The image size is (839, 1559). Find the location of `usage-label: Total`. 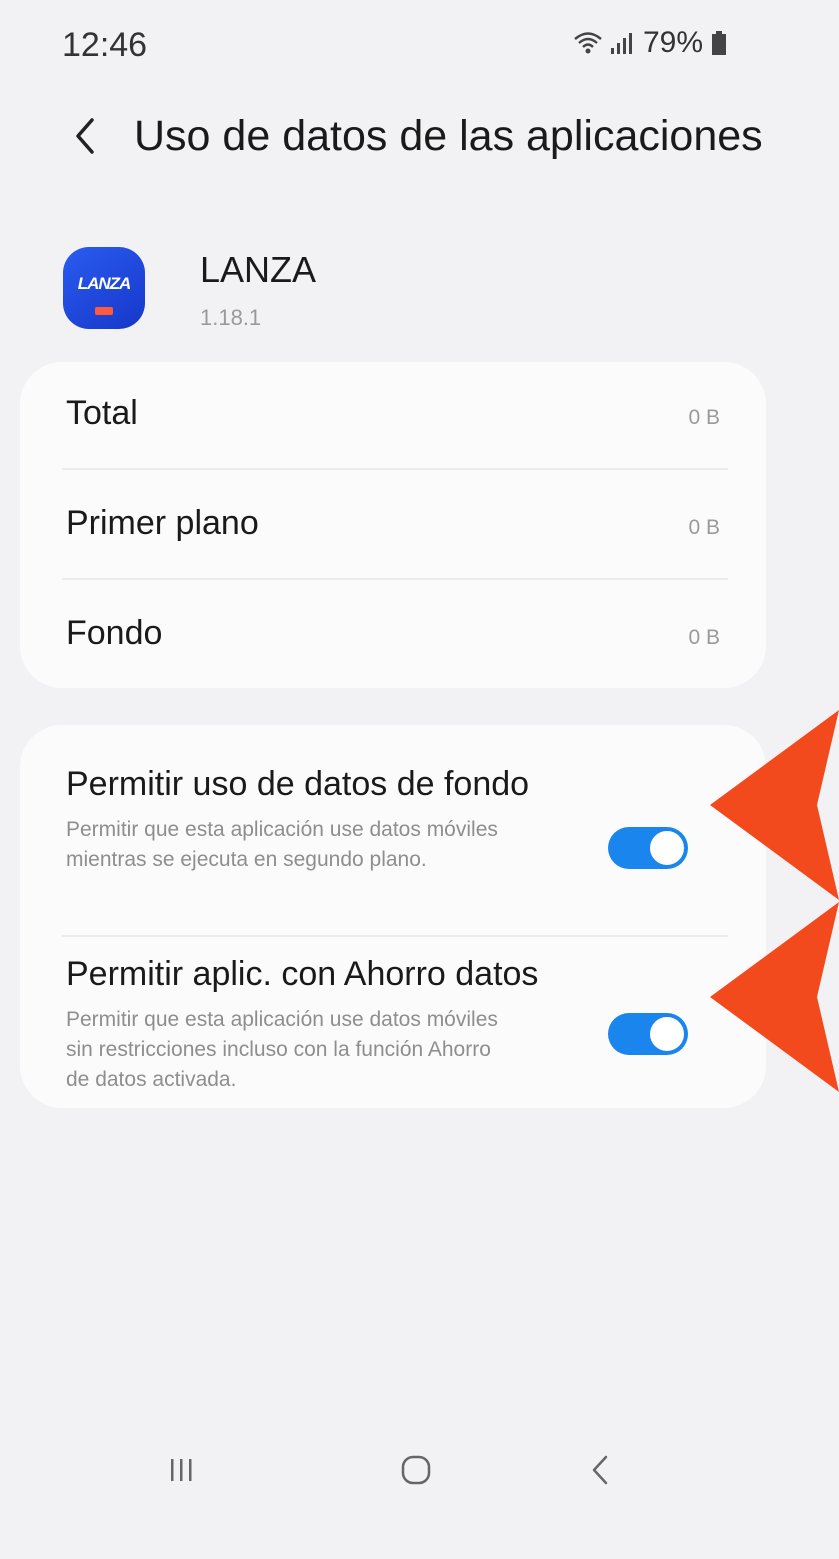

usage-label: Total is located at coordinates (102, 413).